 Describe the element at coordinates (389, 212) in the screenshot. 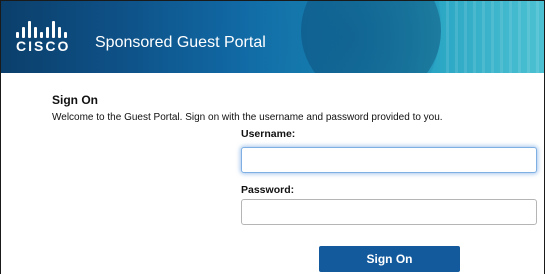

I see `password-input` at that location.